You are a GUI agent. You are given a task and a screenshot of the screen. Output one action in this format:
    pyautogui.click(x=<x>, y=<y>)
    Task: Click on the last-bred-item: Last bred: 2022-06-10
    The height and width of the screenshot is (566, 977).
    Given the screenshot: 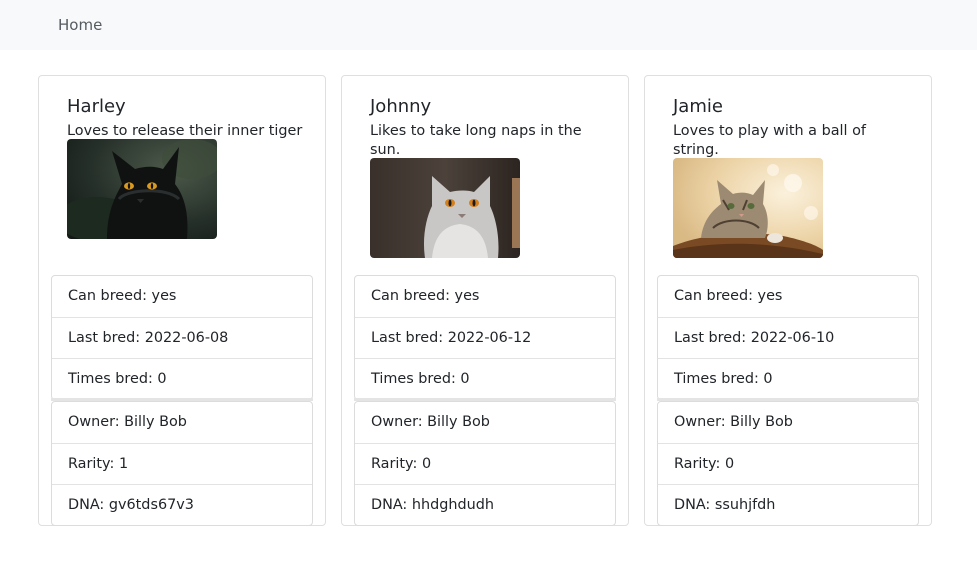 What is the action you would take?
    pyautogui.click(x=788, y=337)
    